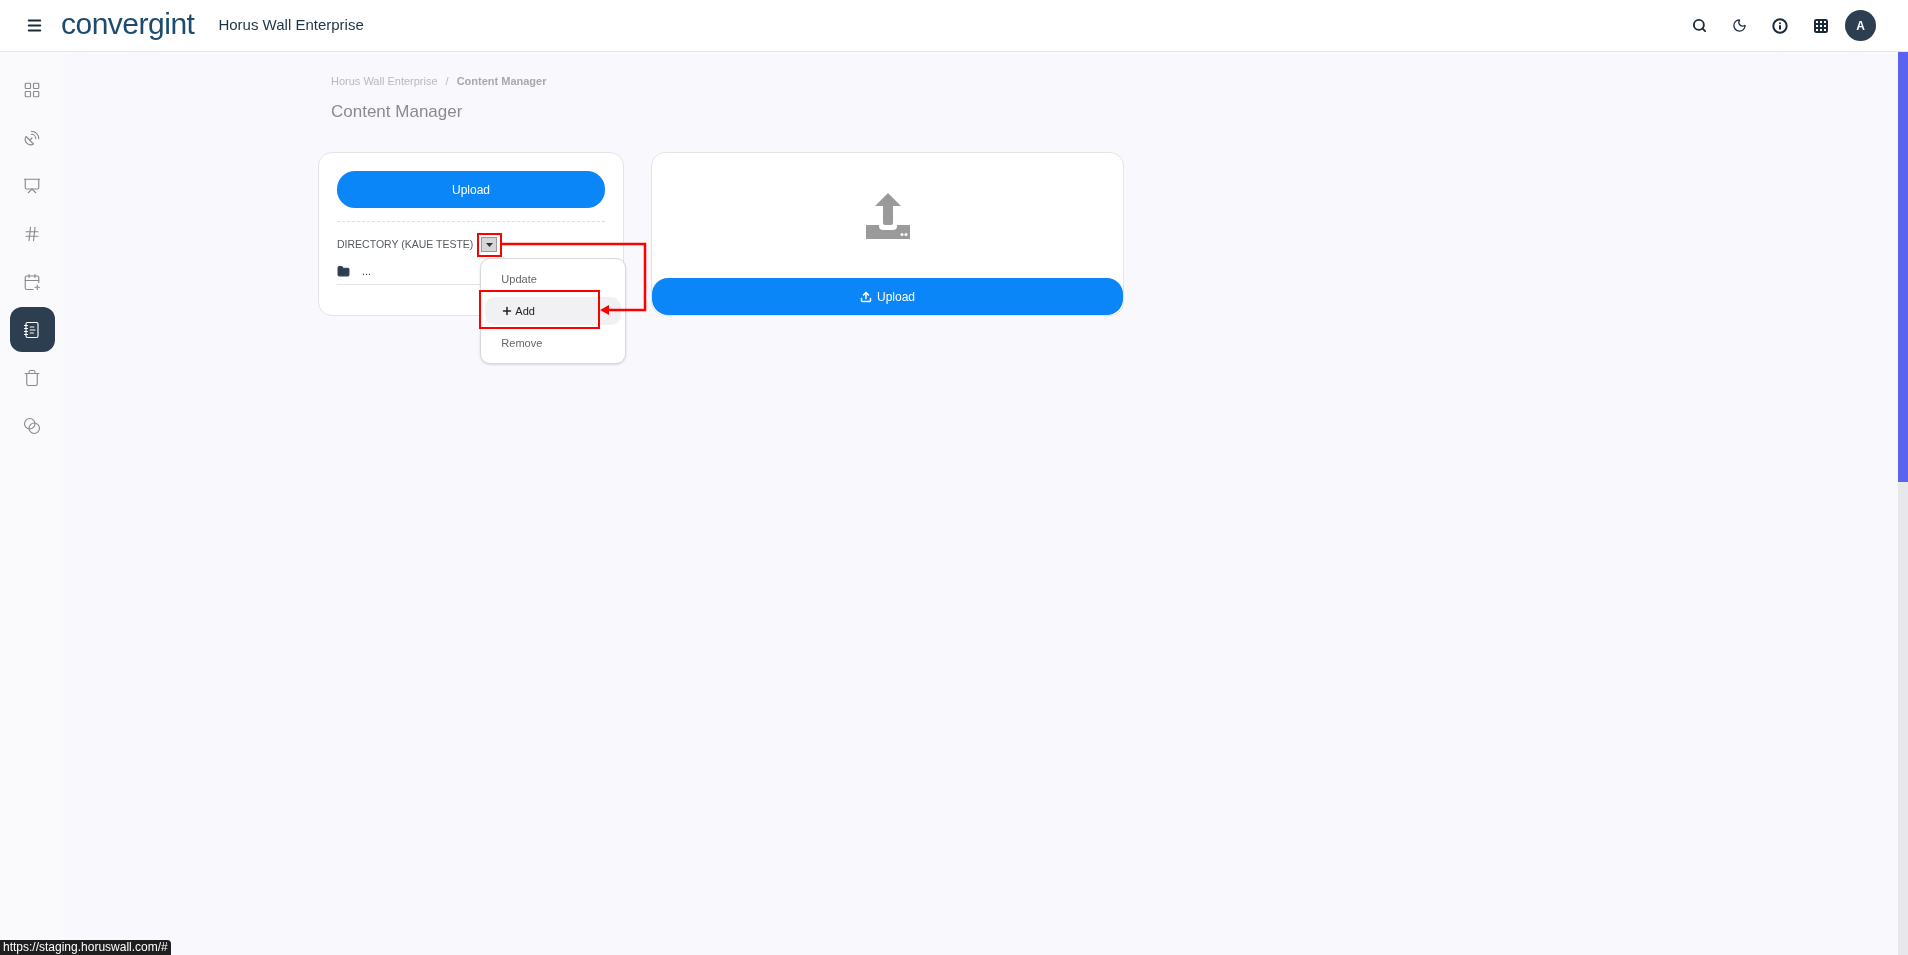  Describe the element at coordinates (553, 311) in the screenshot. I see `menu-item: Add` at that location.